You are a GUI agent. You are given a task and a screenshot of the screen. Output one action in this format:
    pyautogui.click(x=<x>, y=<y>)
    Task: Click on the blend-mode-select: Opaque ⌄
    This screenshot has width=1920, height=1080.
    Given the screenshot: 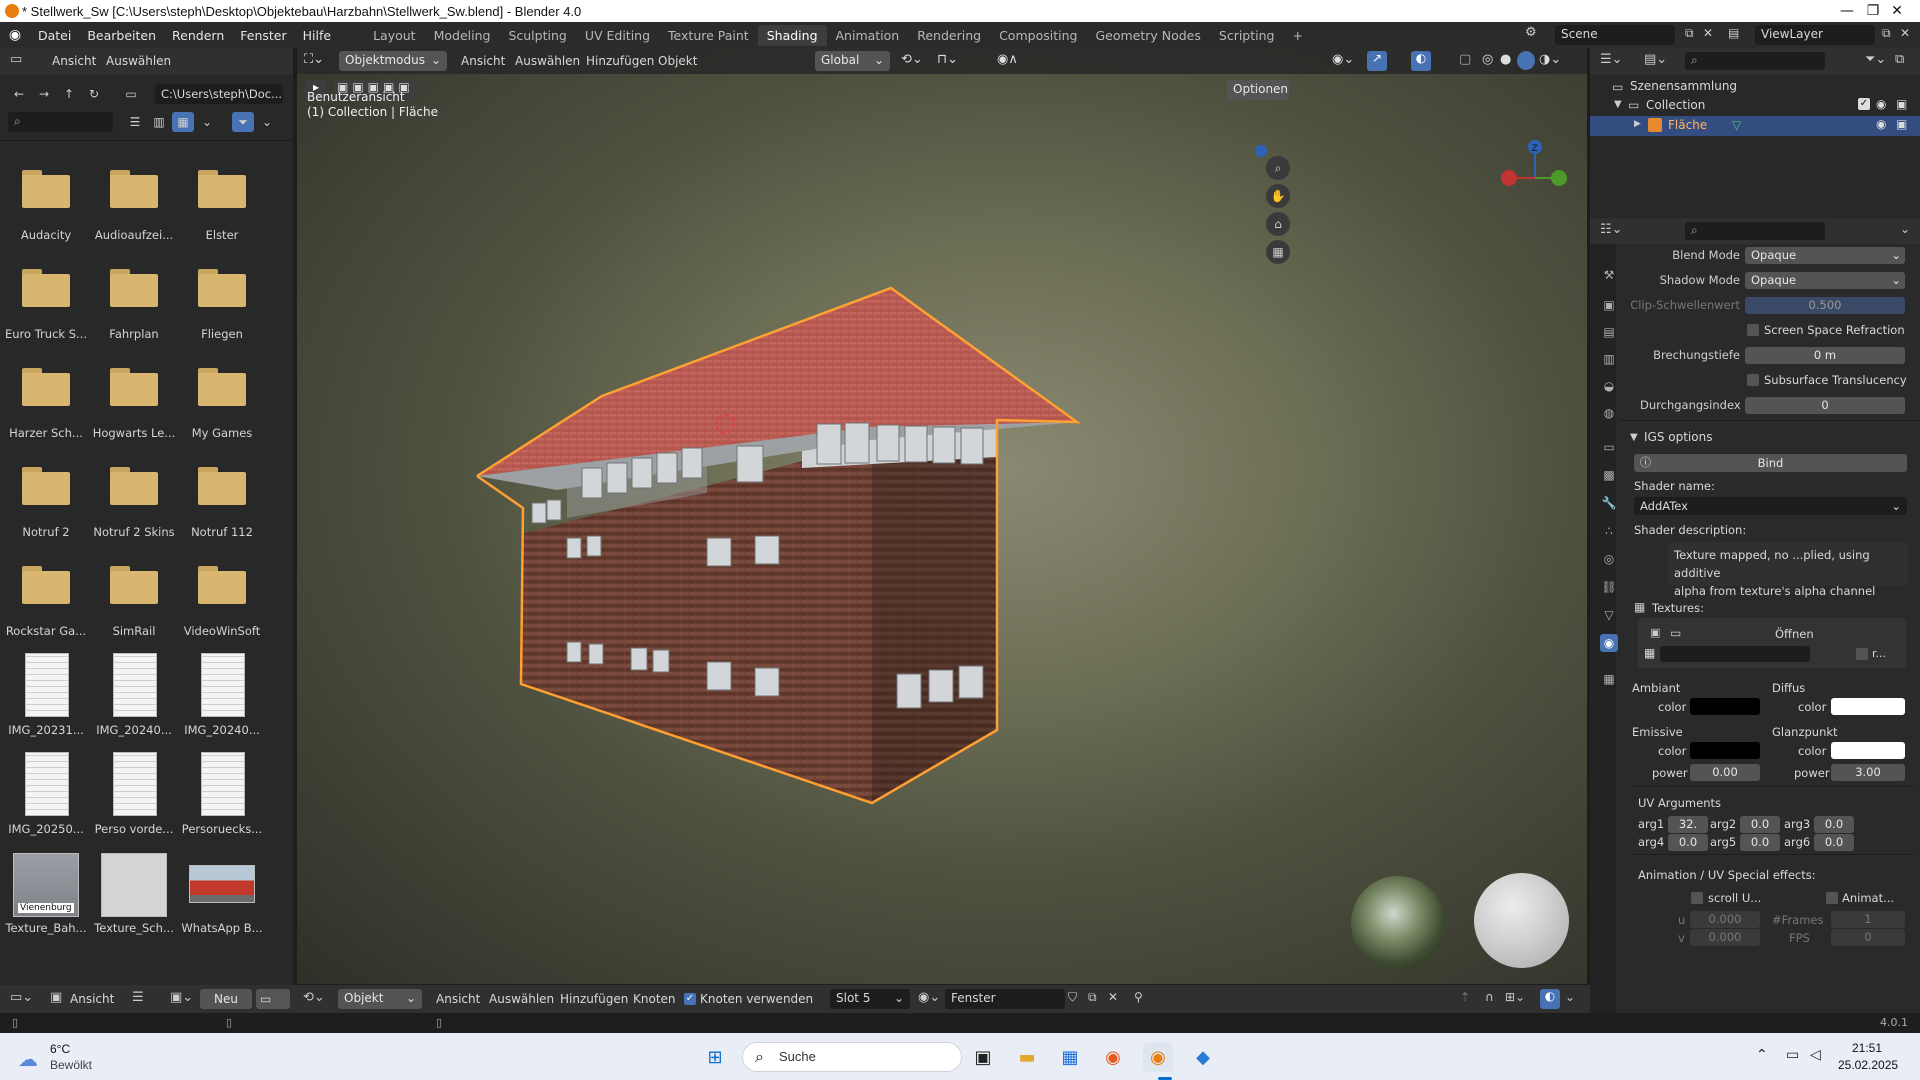 What is the action you would take?
    pyautogui.click(x=1825, y=255)
    